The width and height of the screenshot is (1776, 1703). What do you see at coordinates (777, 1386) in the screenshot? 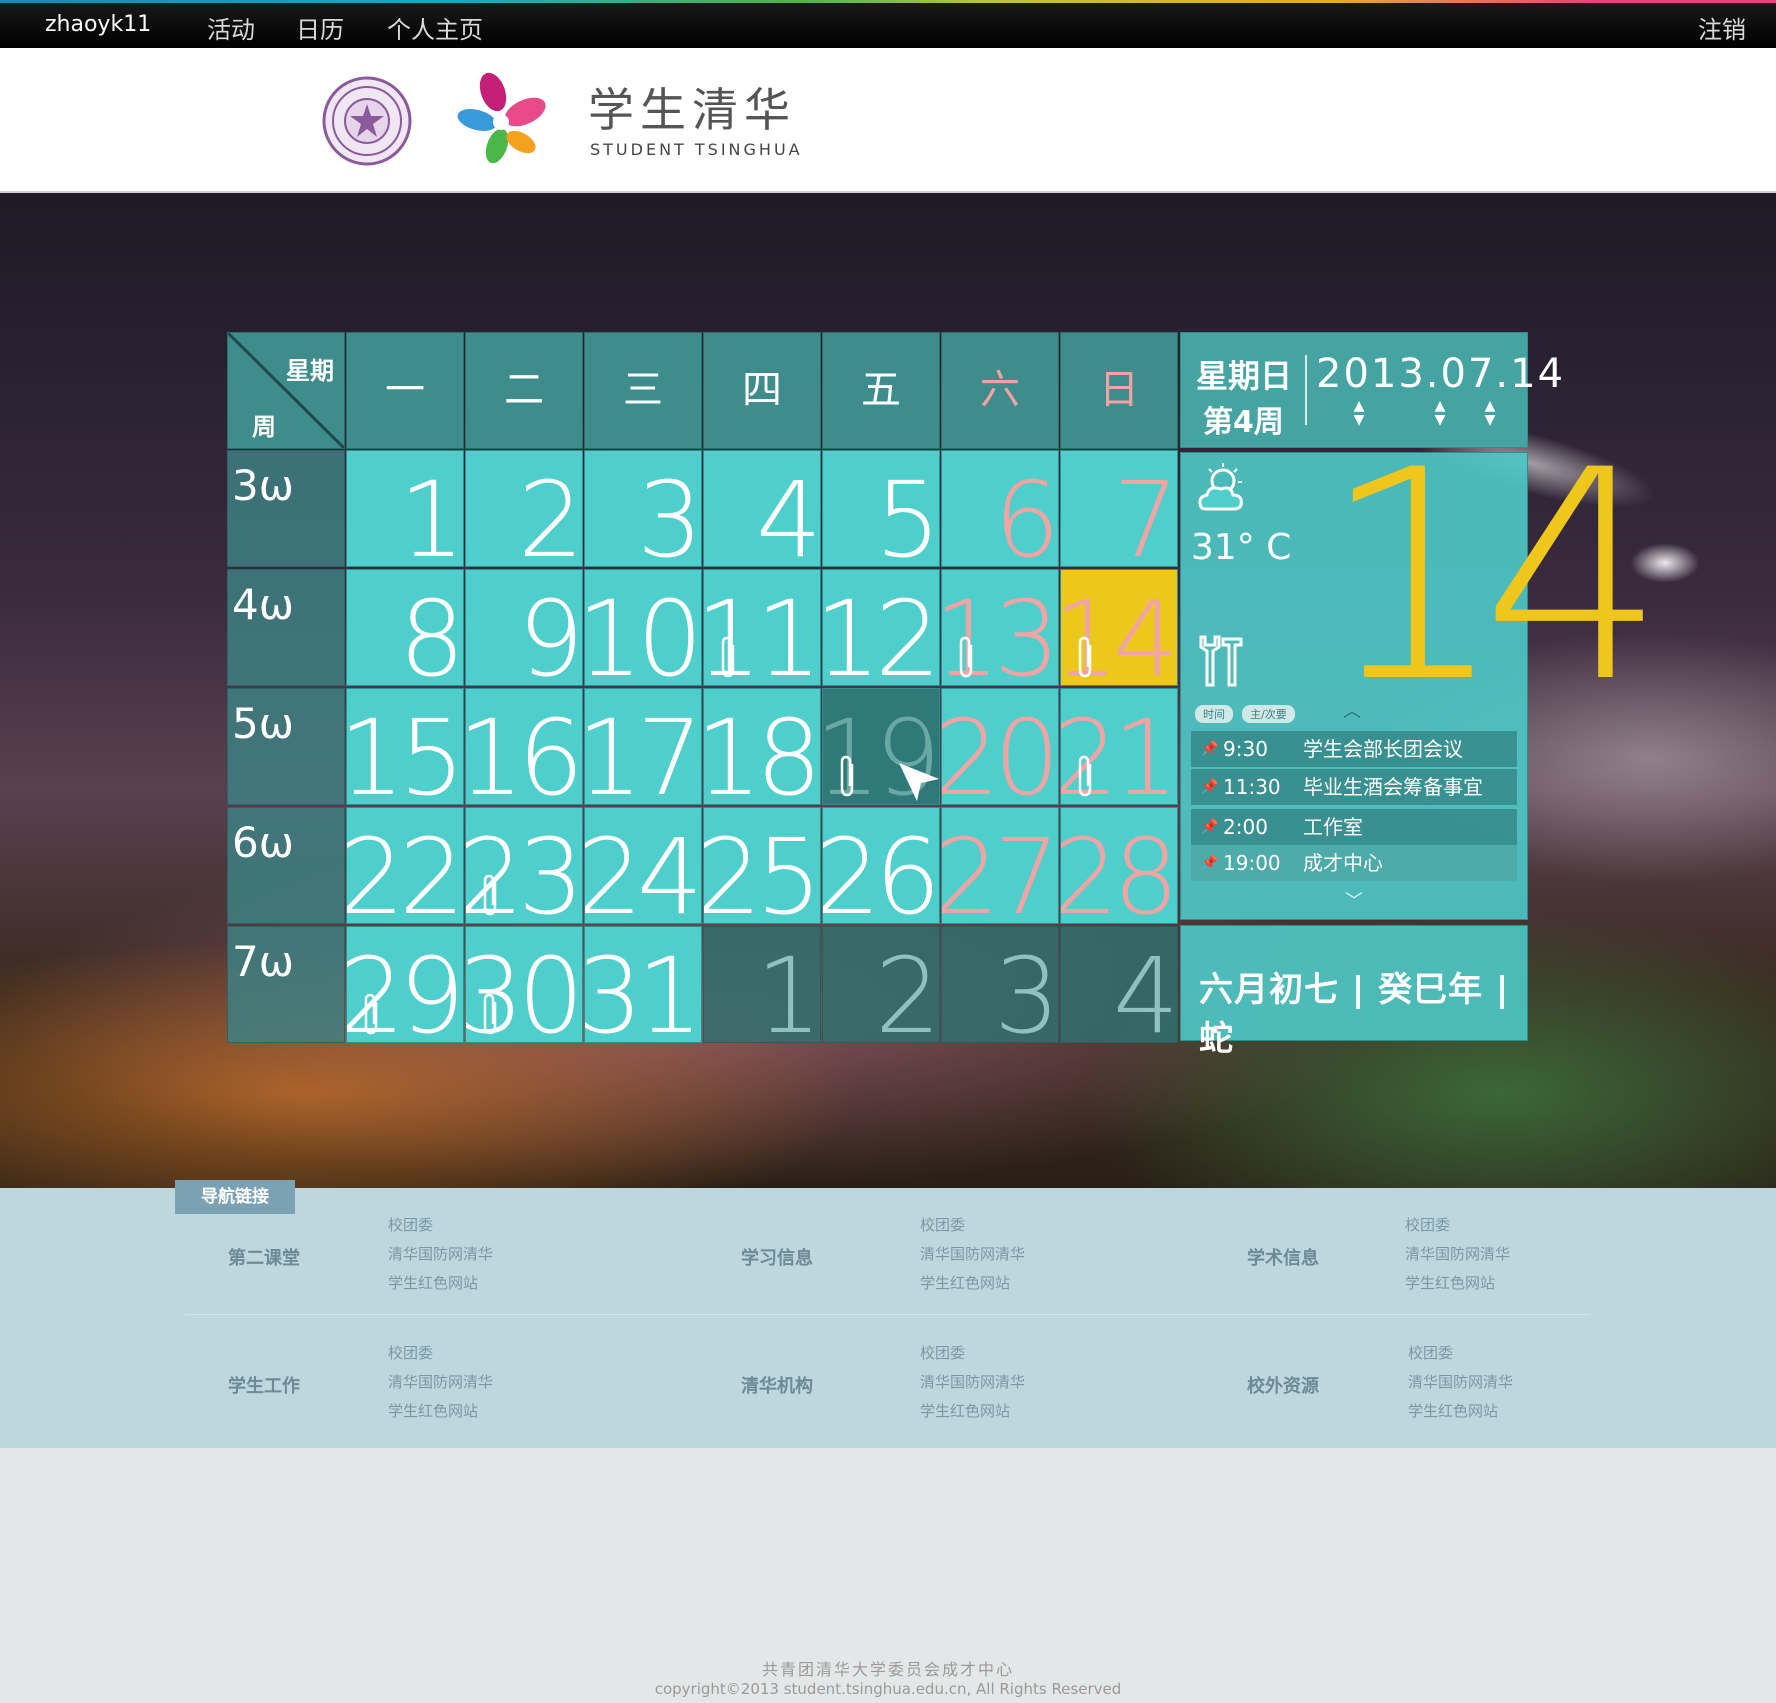
I see `link-category: 清华机构` at bounding box center [777, 1386].